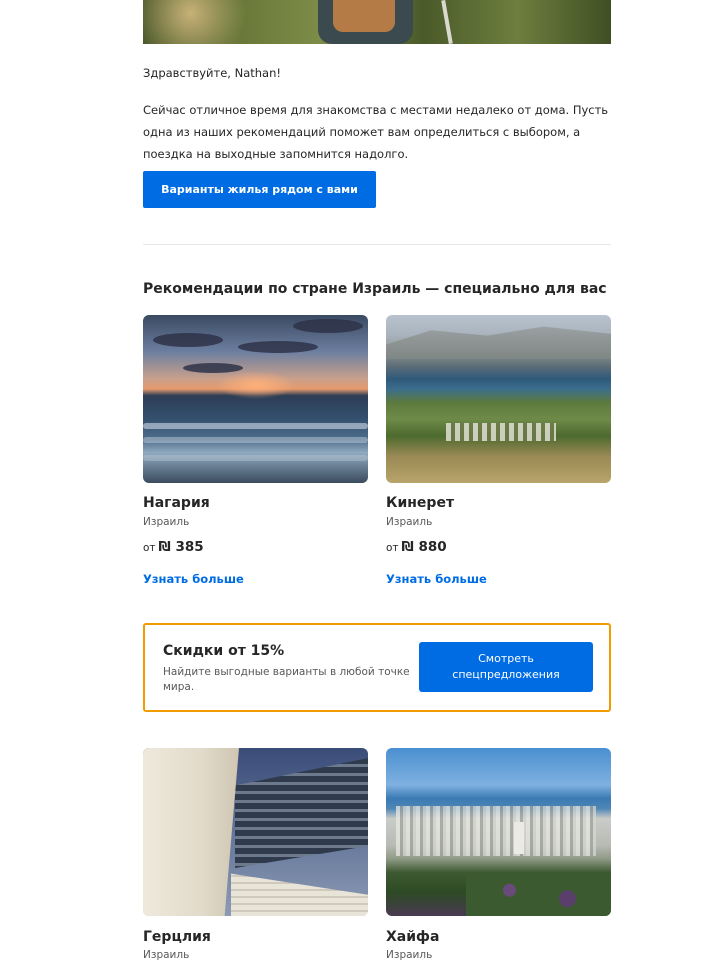 This screenshot has height=965, width=711. I want to click on haifa-image, so click(498, 832).